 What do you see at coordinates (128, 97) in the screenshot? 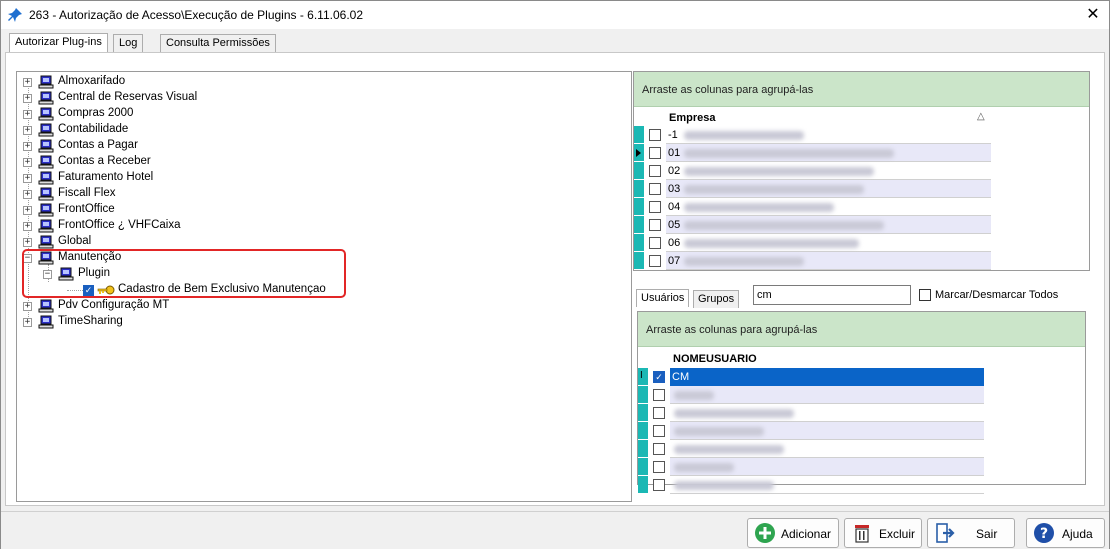
I see `tree-node-label: Central de Reservas Visual` at bounding box center [128, 97].